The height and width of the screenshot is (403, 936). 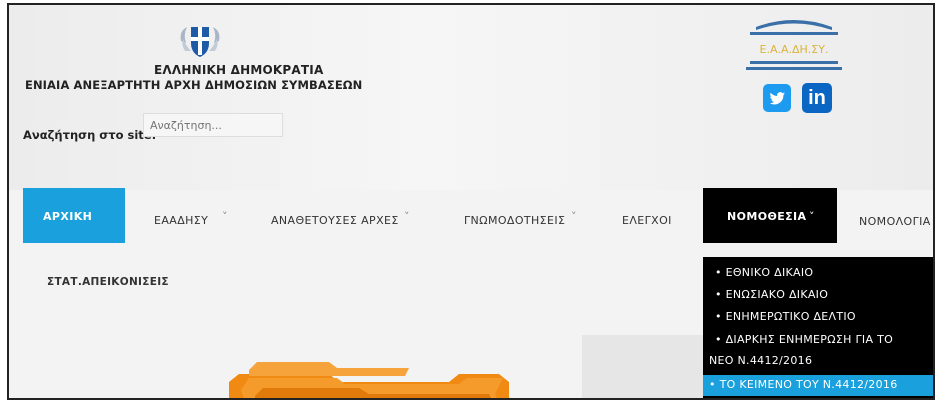 What do you see at coordinates (213, 125) in the screenshot?
I see `search-input` at bounding box center [213, 125].